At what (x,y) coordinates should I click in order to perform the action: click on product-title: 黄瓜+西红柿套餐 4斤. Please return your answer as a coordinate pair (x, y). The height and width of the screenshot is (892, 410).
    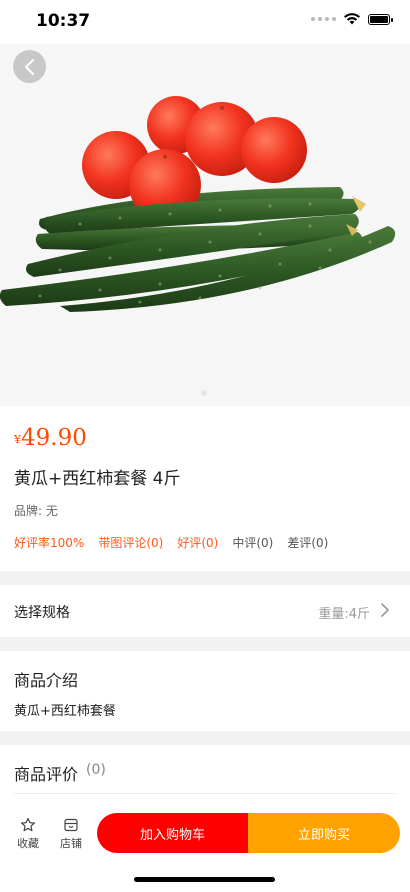
    Looking at the image, I should click on (97, 479).